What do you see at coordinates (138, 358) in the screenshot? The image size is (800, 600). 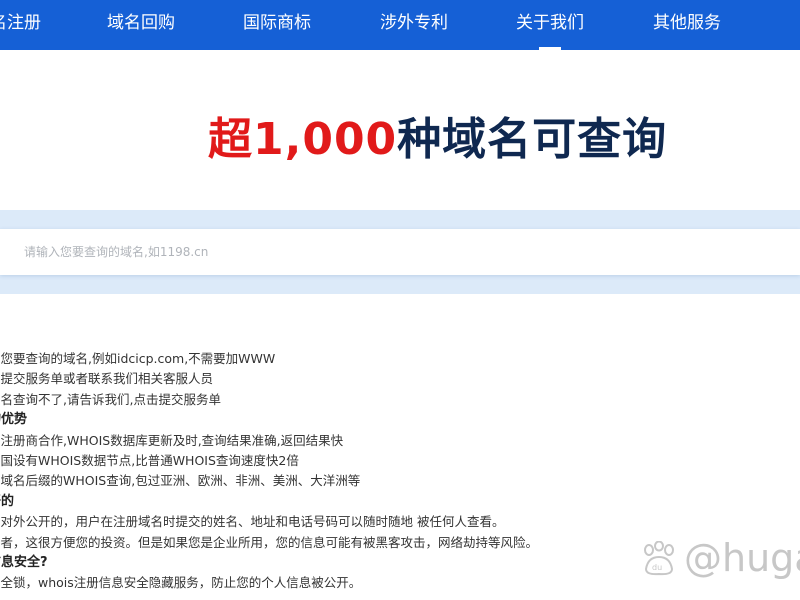 I see `info-line: 入您要查询的域名,例如idcicp.com,不需要加WWW` at bounding box center [138, 358].